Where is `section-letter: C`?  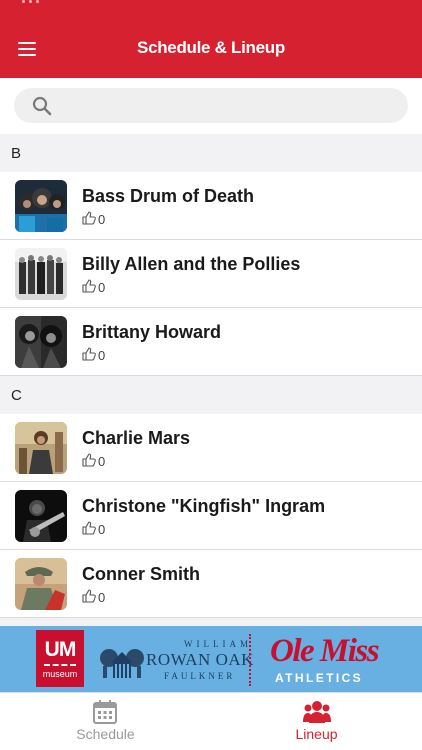 section-letter: C is located at coordinates (16, 395).